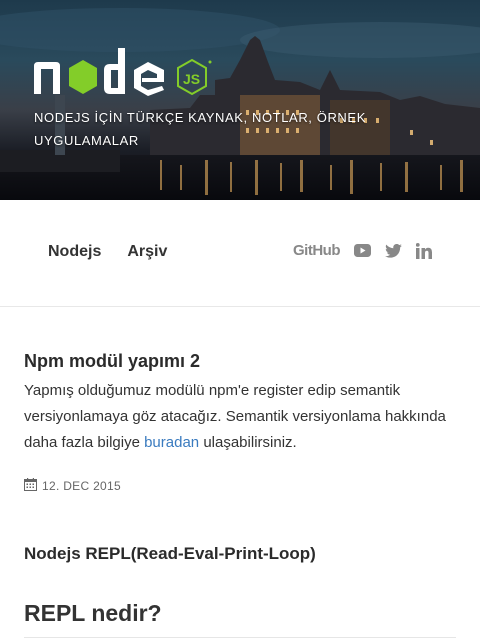 The width and height of the screenshot is (480, 640). Describe the element at coordinates (317, 250) in the screenshot. I see `github-link: GitHub` at that location.